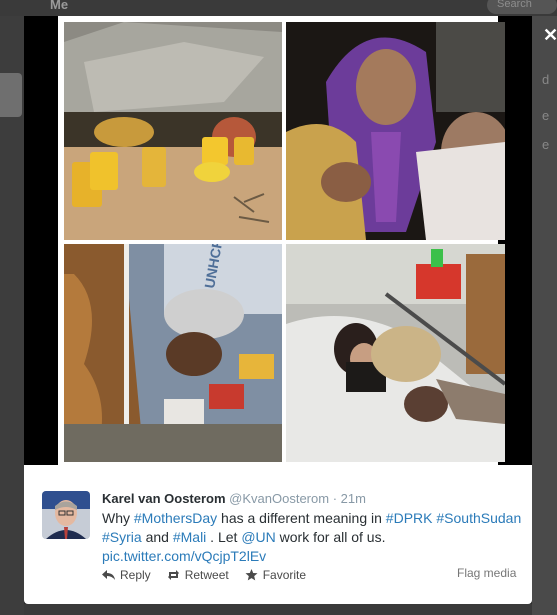  What do you see at coordinates (118, 518) in the screenshot?
I see `tweet-text-segment: Why` at bounding box center [118, 518].